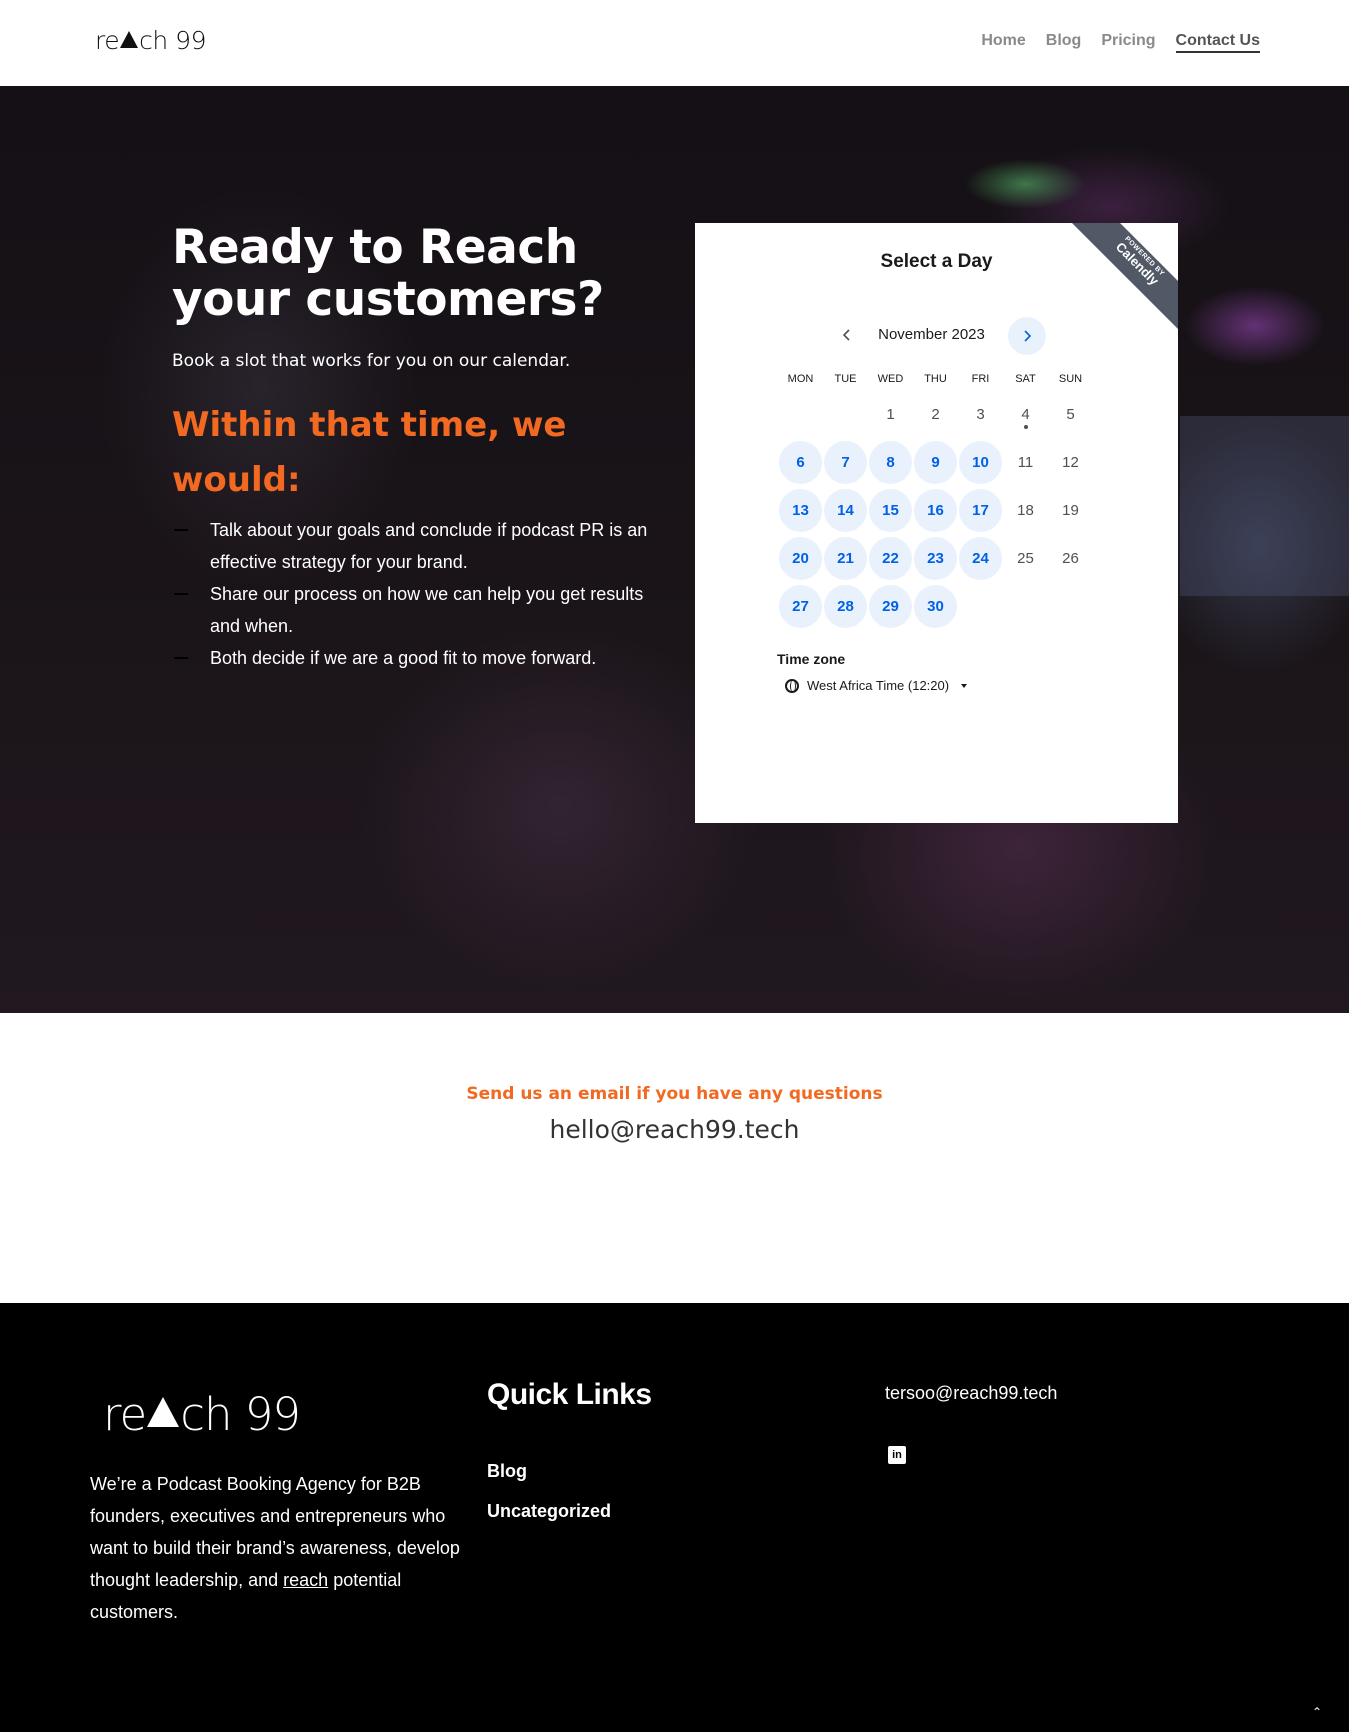  What do you see at coordinates (1064, 42) in the screenshot?
I see `nav-blog: Blog` at bounding box center [1064, 42].